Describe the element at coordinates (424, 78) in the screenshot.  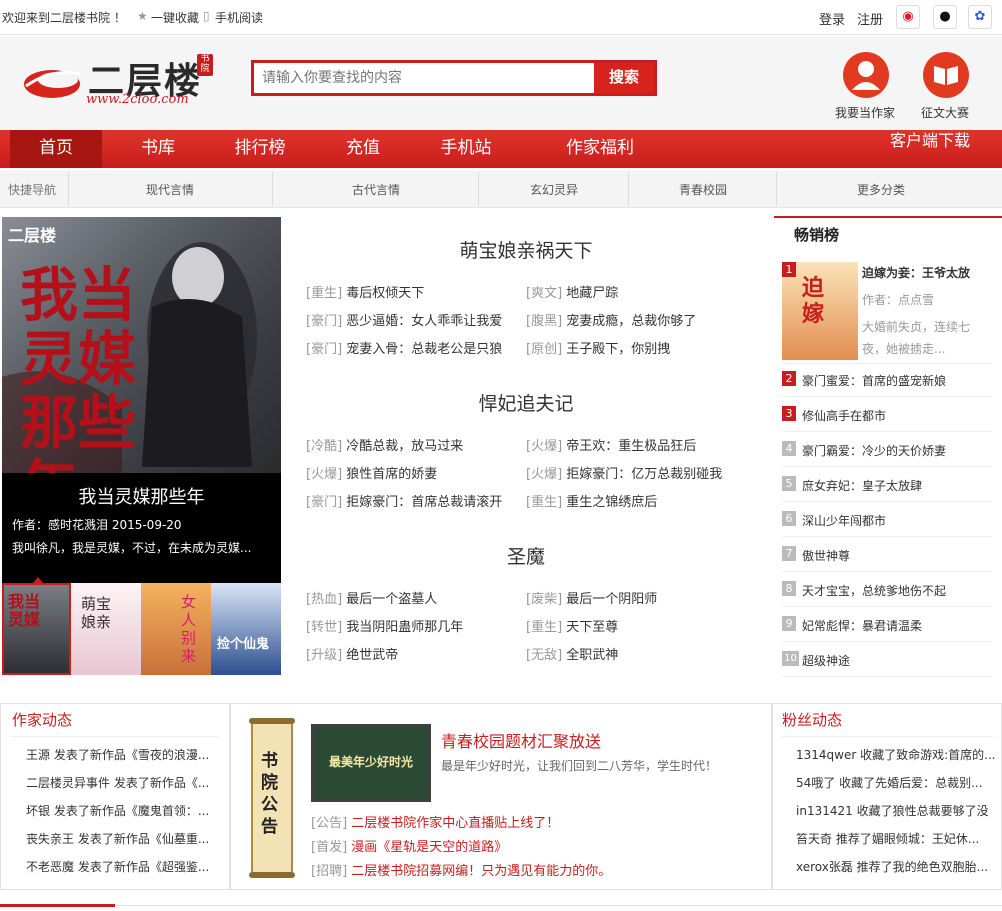
I see `search-input` at that location.